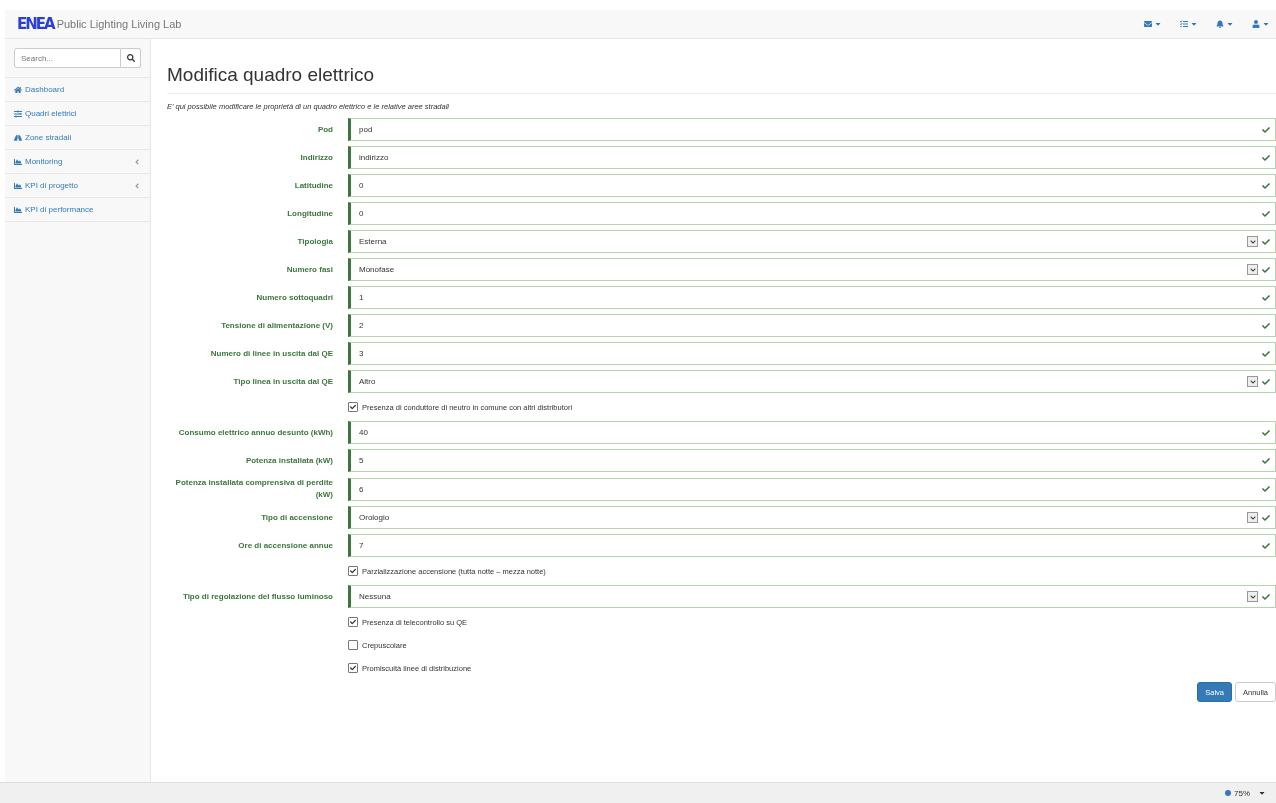 Image resolution: width=1276 pixels, height=803 pixels. I want to click on field-label: Tipo di regolazione del flusso luminoso, so click(257, 596).